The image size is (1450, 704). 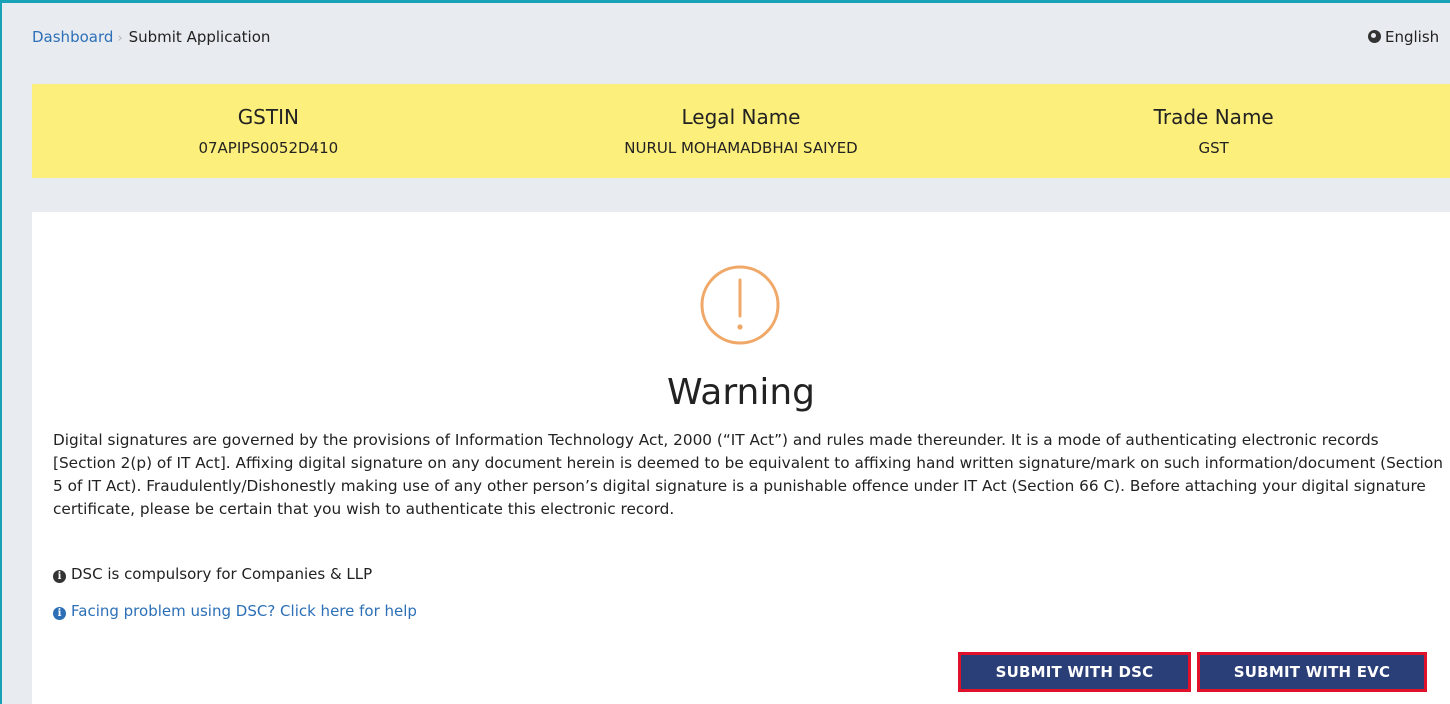 I want to click on gstin-value: 07APIPS0052D410, so click(x=268, y=148).